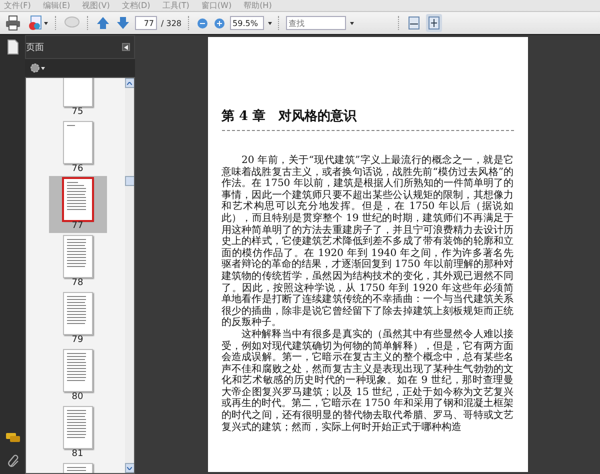 The image size is (600, 474). What do you see at coordinates (35, 23) in the screenshot?
I see `document-icon` at bounding box center [35, 23].